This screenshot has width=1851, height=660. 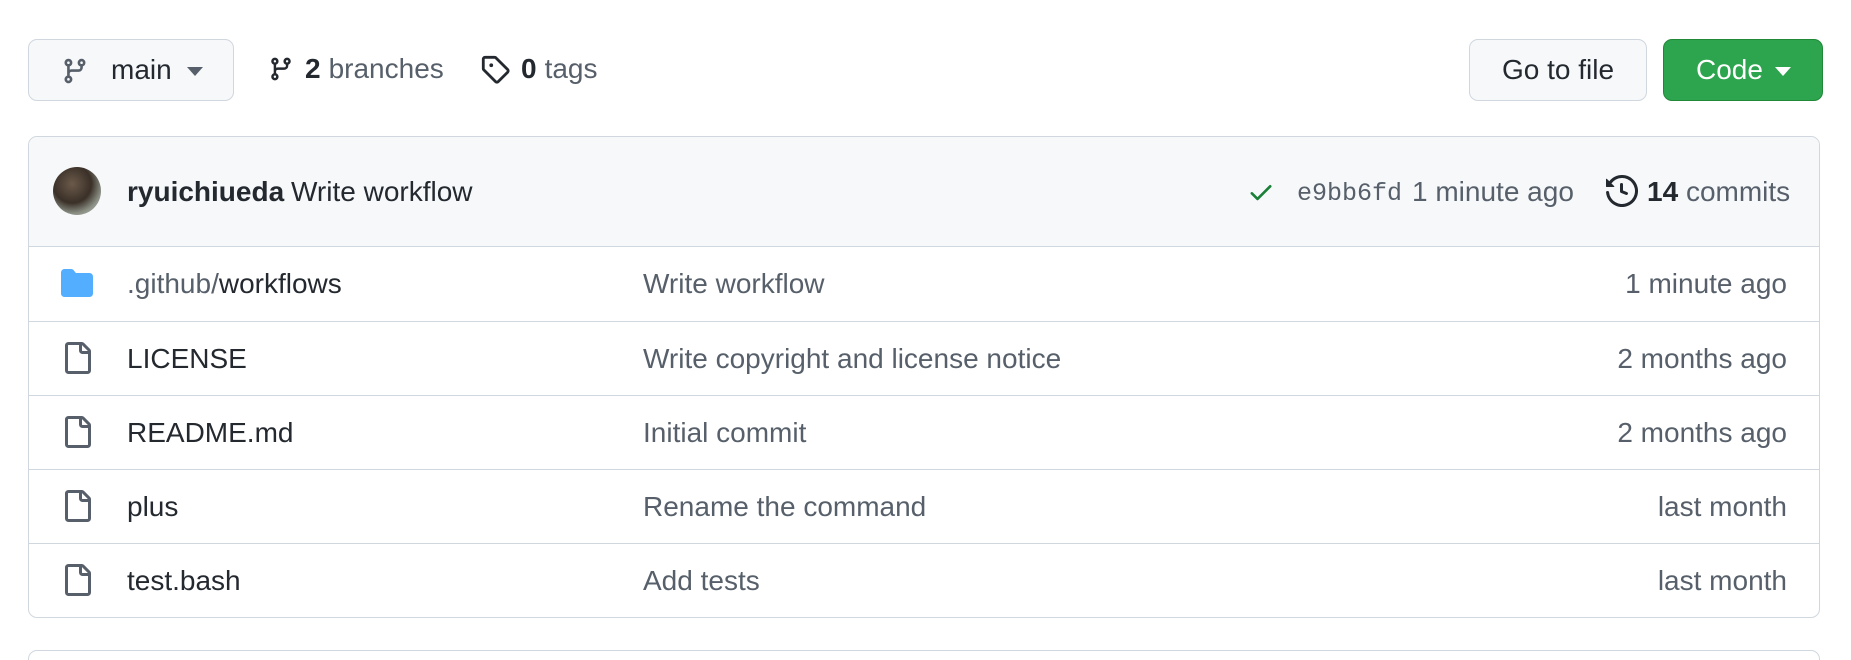 I want to click on commits-history-link: 14 commits, so click(x=1718, y=192).